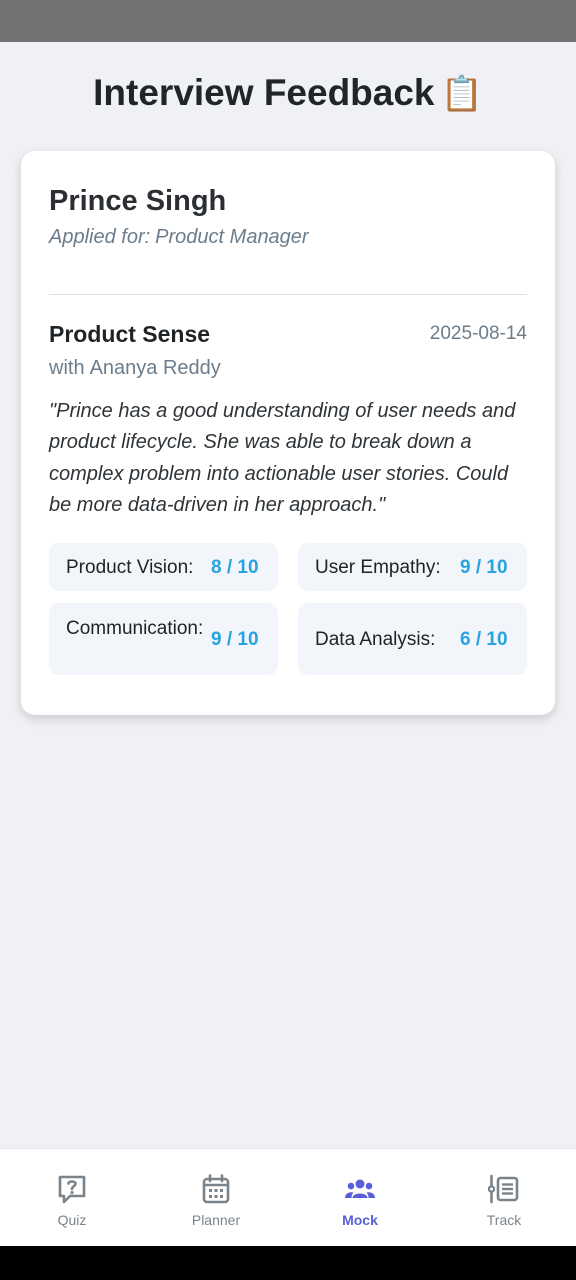 The width and height of the screenshot is (576, 1280). What do you see at coordinates (375, 639) in the screenshot?
I see `score-label: Data Analysis:` at bounding box center [375, 639].